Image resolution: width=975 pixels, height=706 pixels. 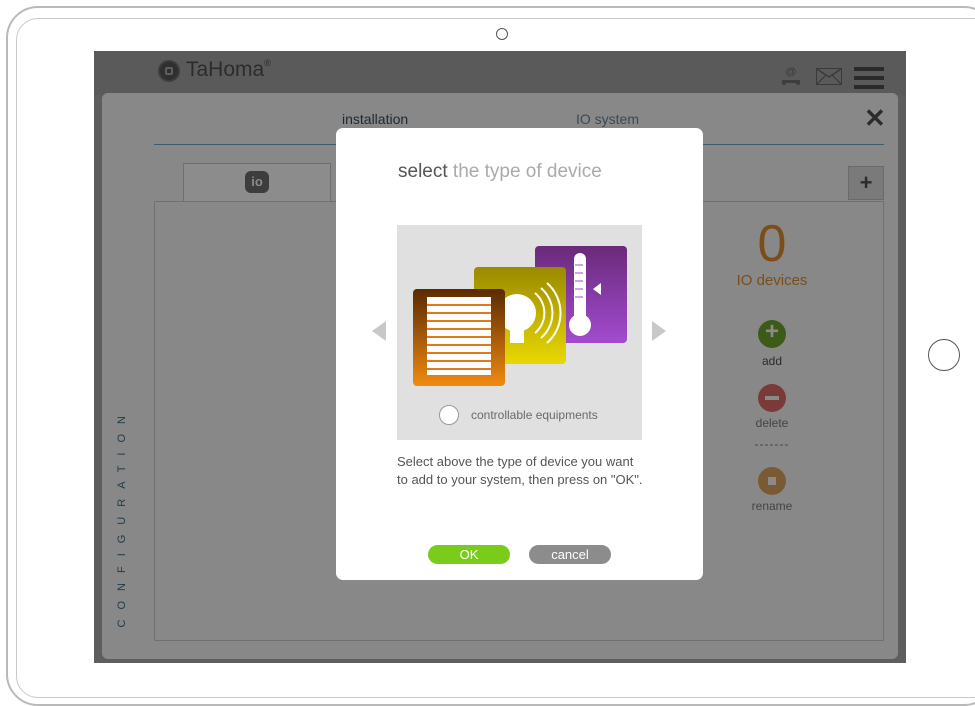 What do you see at coordinates (772, 280) in the screenshot?
I see `device-count-label: IO devices` at bounding box center [772, 280].